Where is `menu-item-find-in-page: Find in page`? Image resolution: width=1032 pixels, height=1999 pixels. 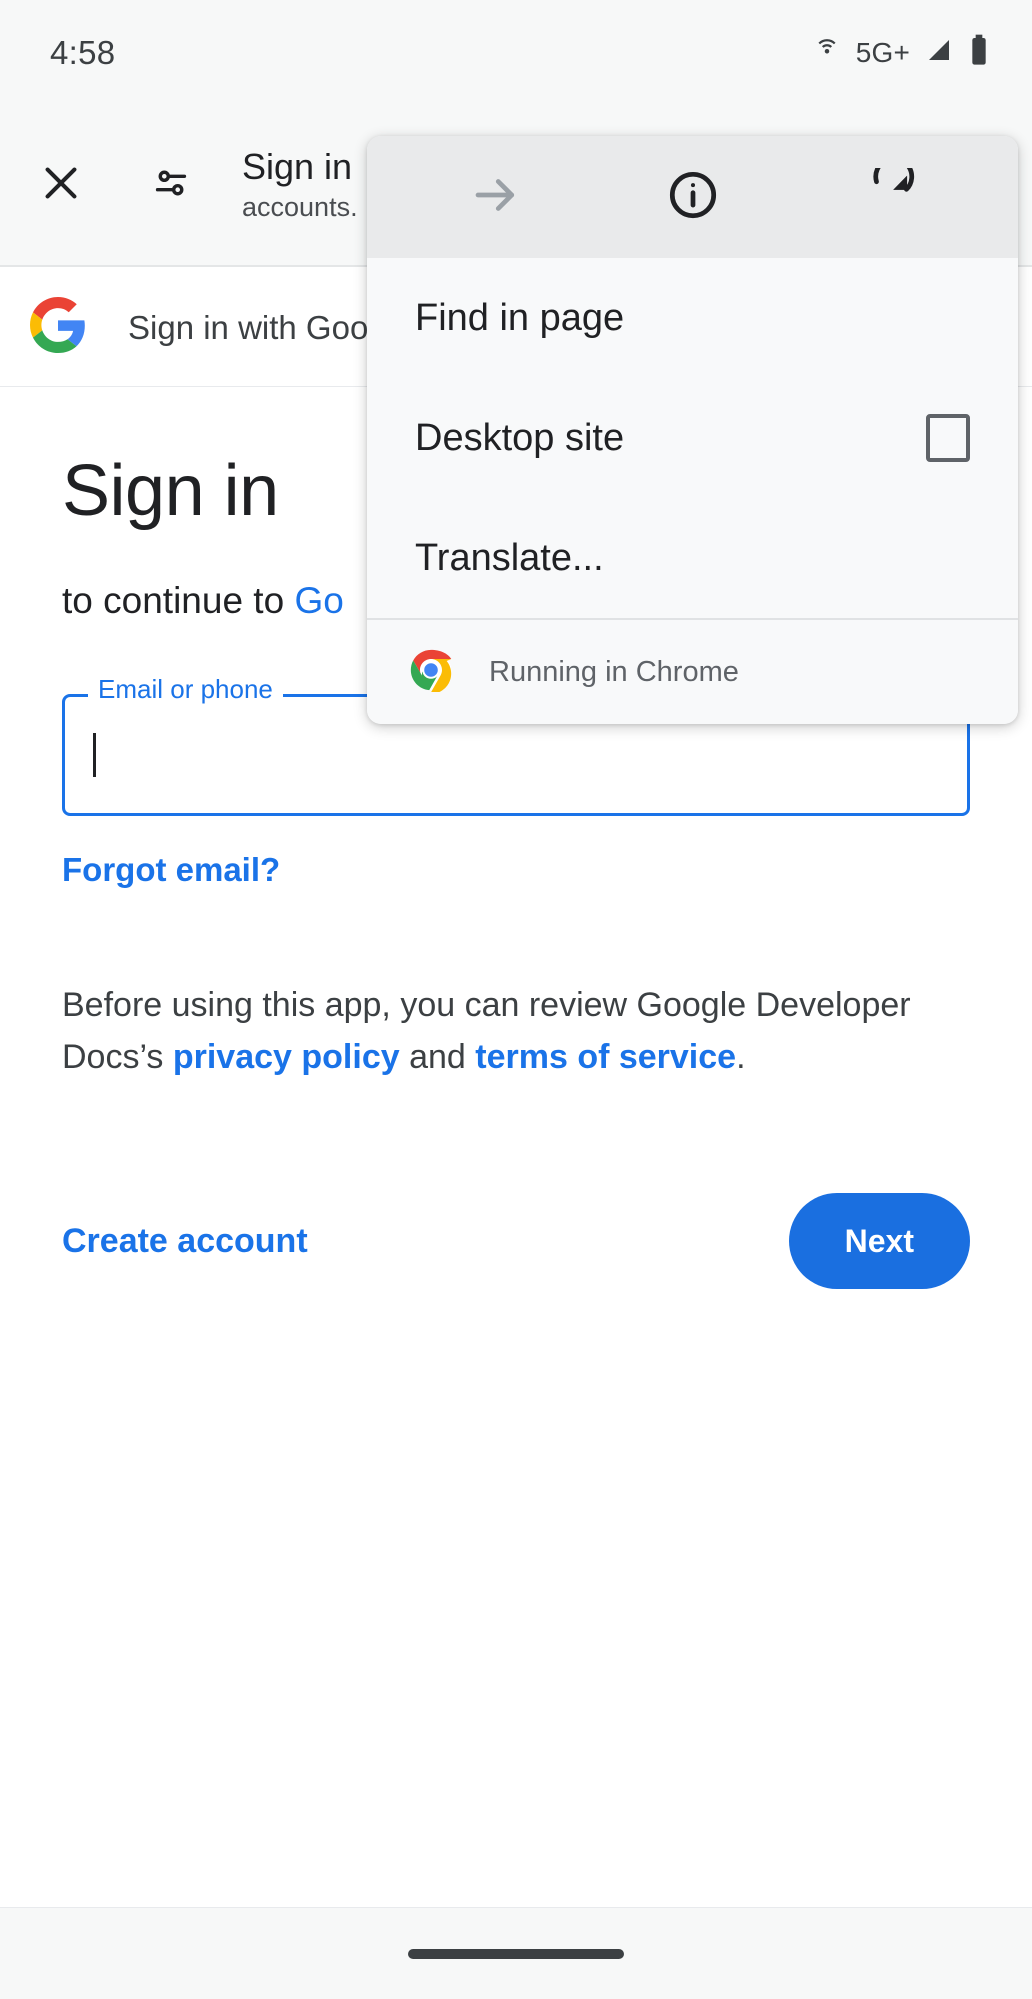 menu-item-find-in-page: Find in page is located at coordinates (692, 318).